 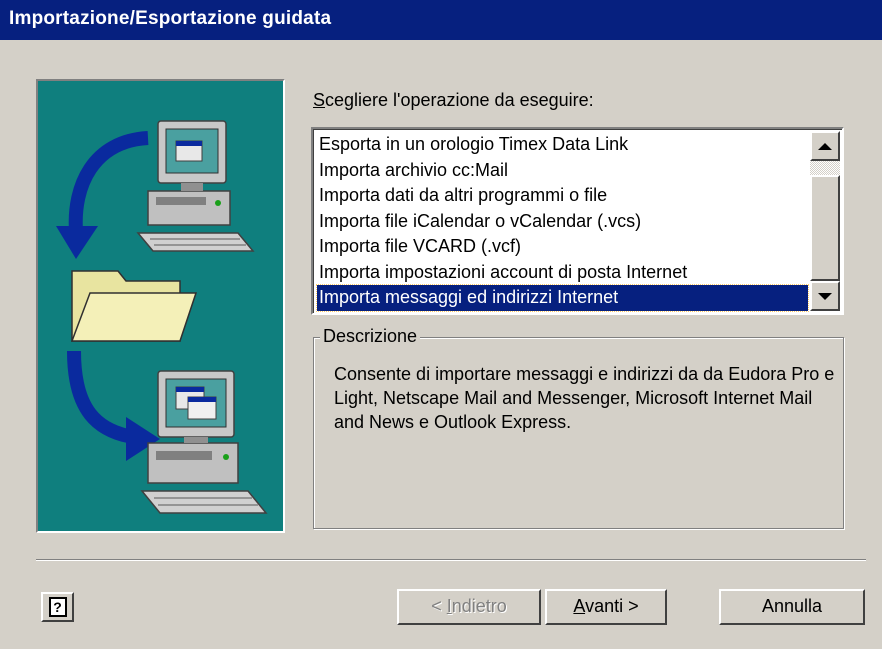 I want to click on list-item: Importa file VCARD (.vcf), so click(x=562, y=247).